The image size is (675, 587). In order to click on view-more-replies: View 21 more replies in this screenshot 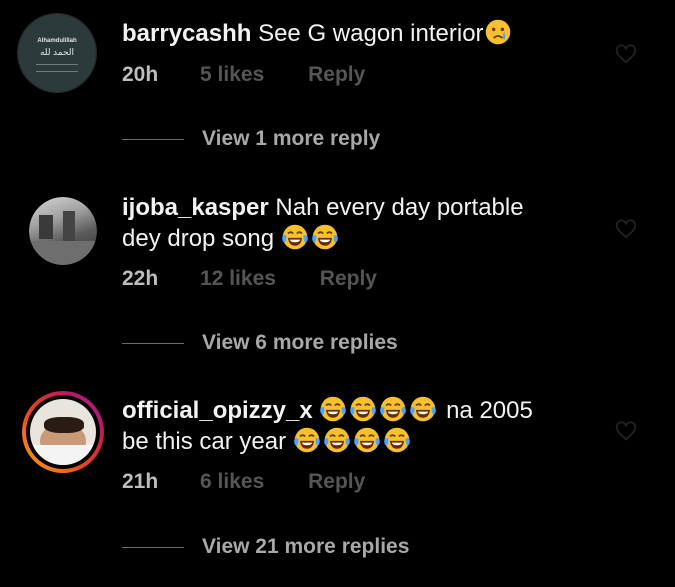, I will do `click(265, 547)`.